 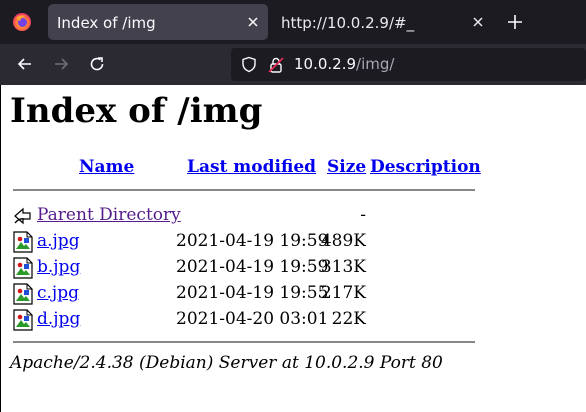 What do you see at coordinates (251, 167) in the screenshot?
I see `sort-by-last-modified-link: Last modified` at bounding box center [251, 167].